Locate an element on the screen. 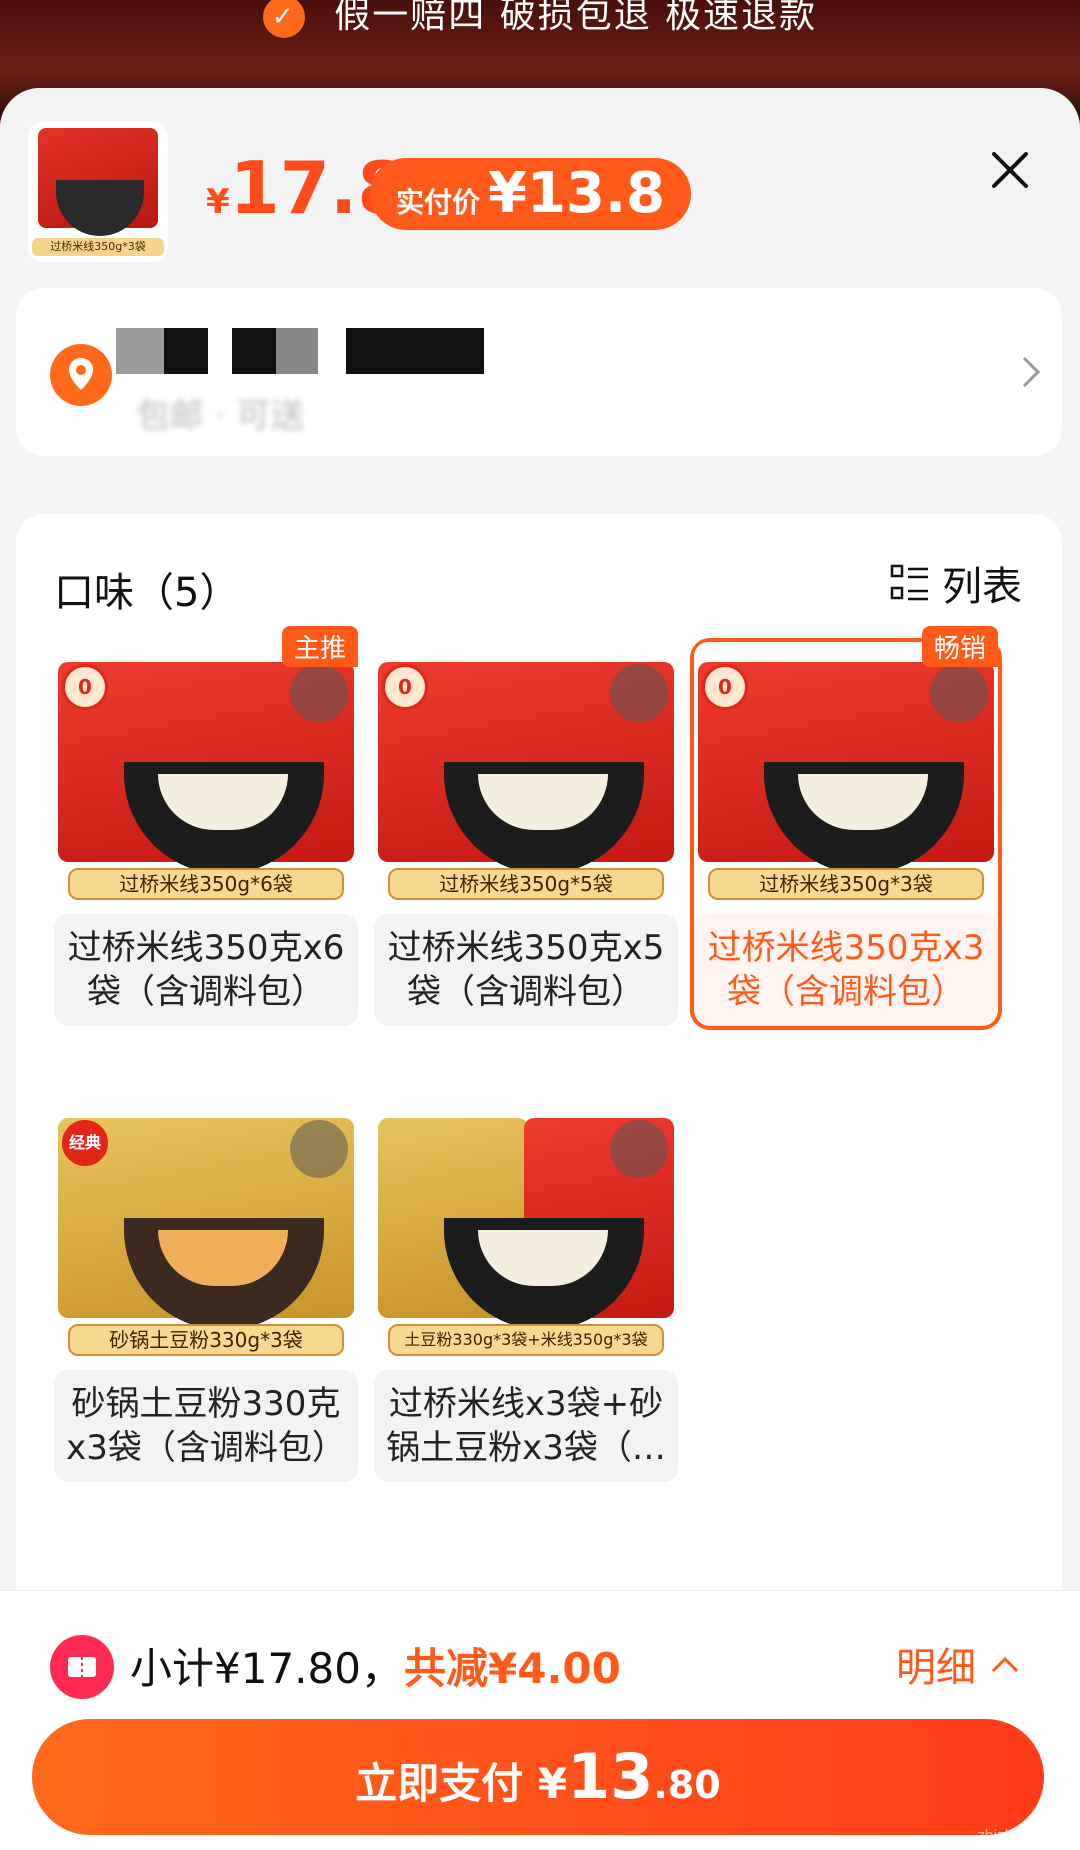 This screenshot has height=1850, width=1080. paid-label: 实付价 is located at coordinates (438, 202).